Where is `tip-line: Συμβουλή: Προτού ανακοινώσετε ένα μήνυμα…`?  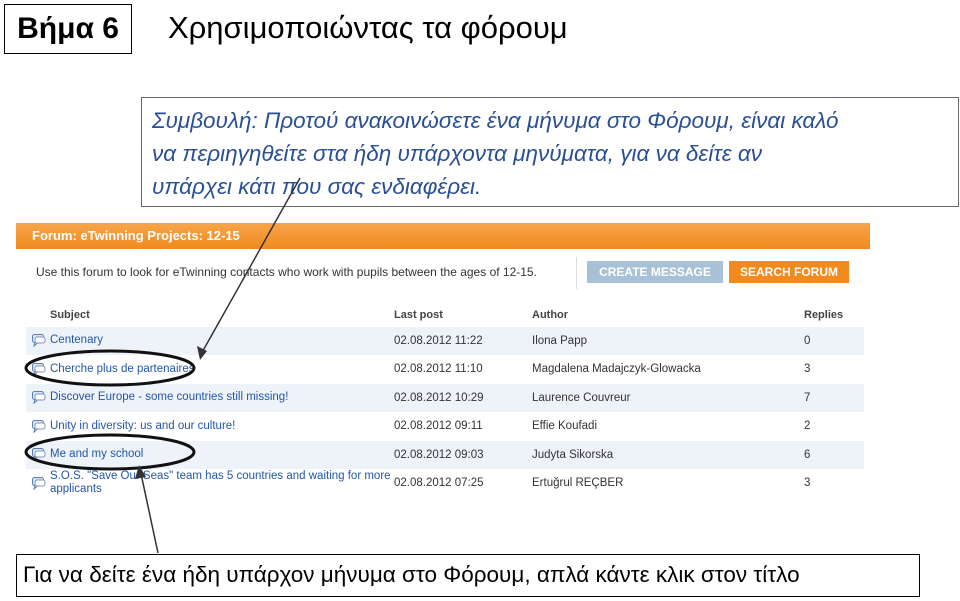
tip-line: Συμβουλή: Προτού ανακοινώσετε ένα μήνυμα… is located at coordinates (495, 120).